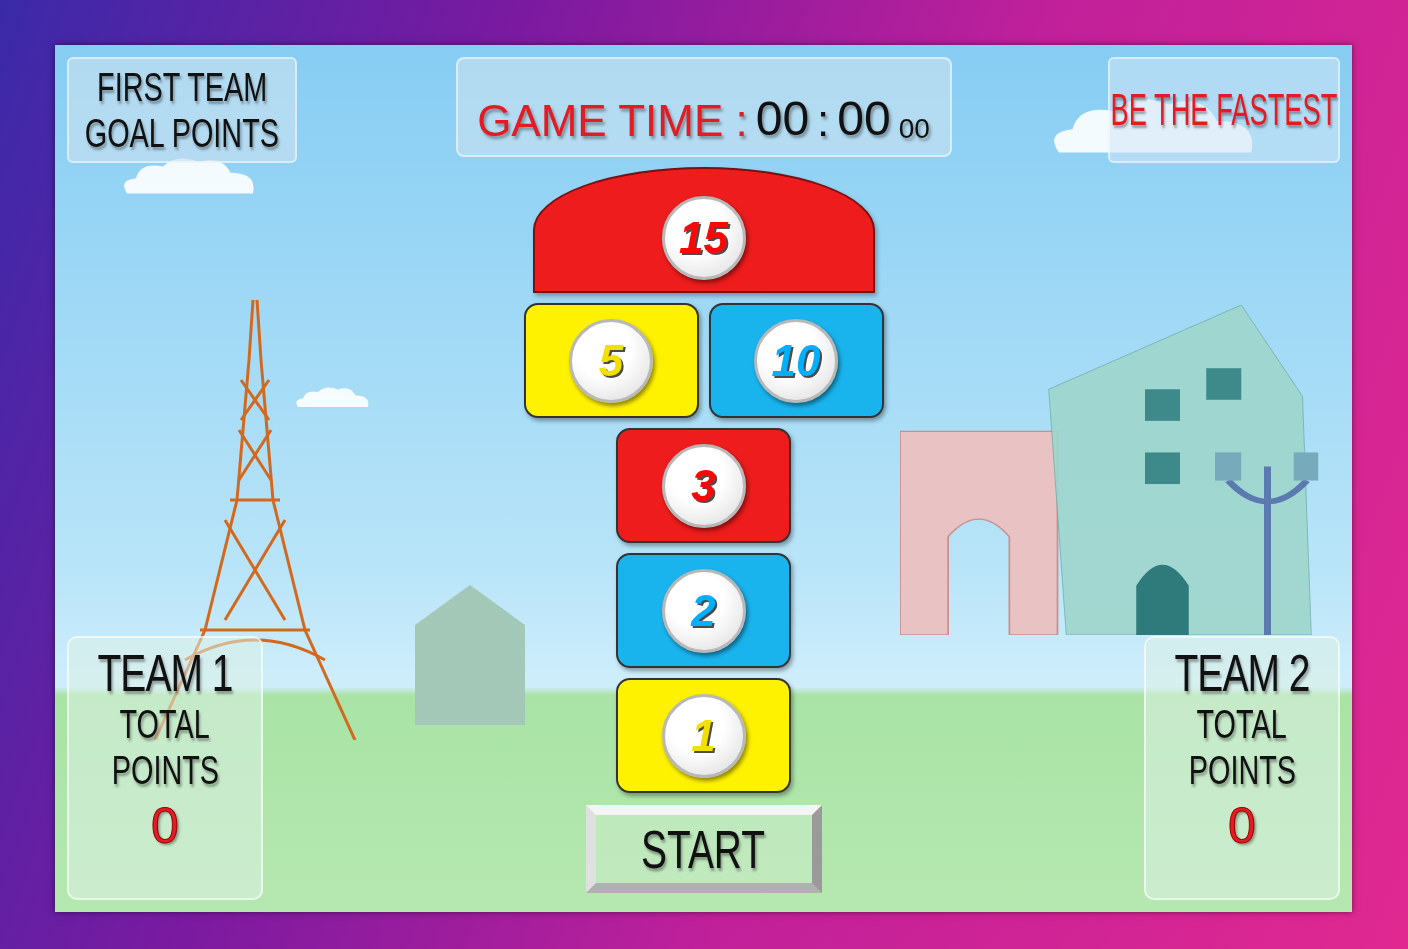  What do you see at coordinates (782, 119) in the screenshot?
I see `minutes-readout: 00` at bounding box center [782, 119].